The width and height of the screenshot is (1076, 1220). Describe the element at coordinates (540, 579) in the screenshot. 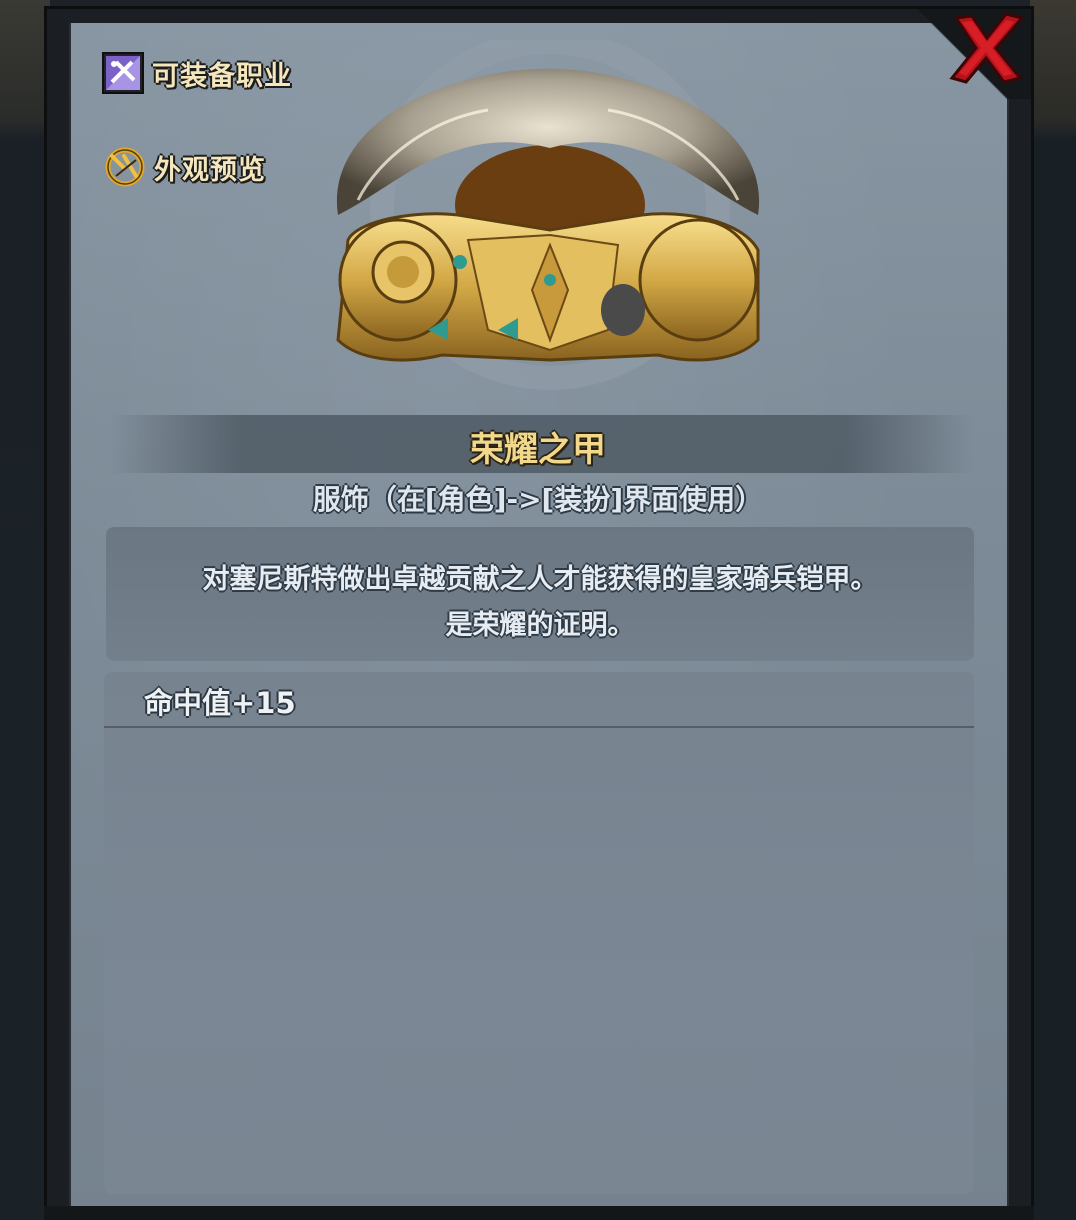

I see `description-line: 对塞尼斯特做出卓越贡献之人才能获得的皇家骑兵铠甲。` at that location.